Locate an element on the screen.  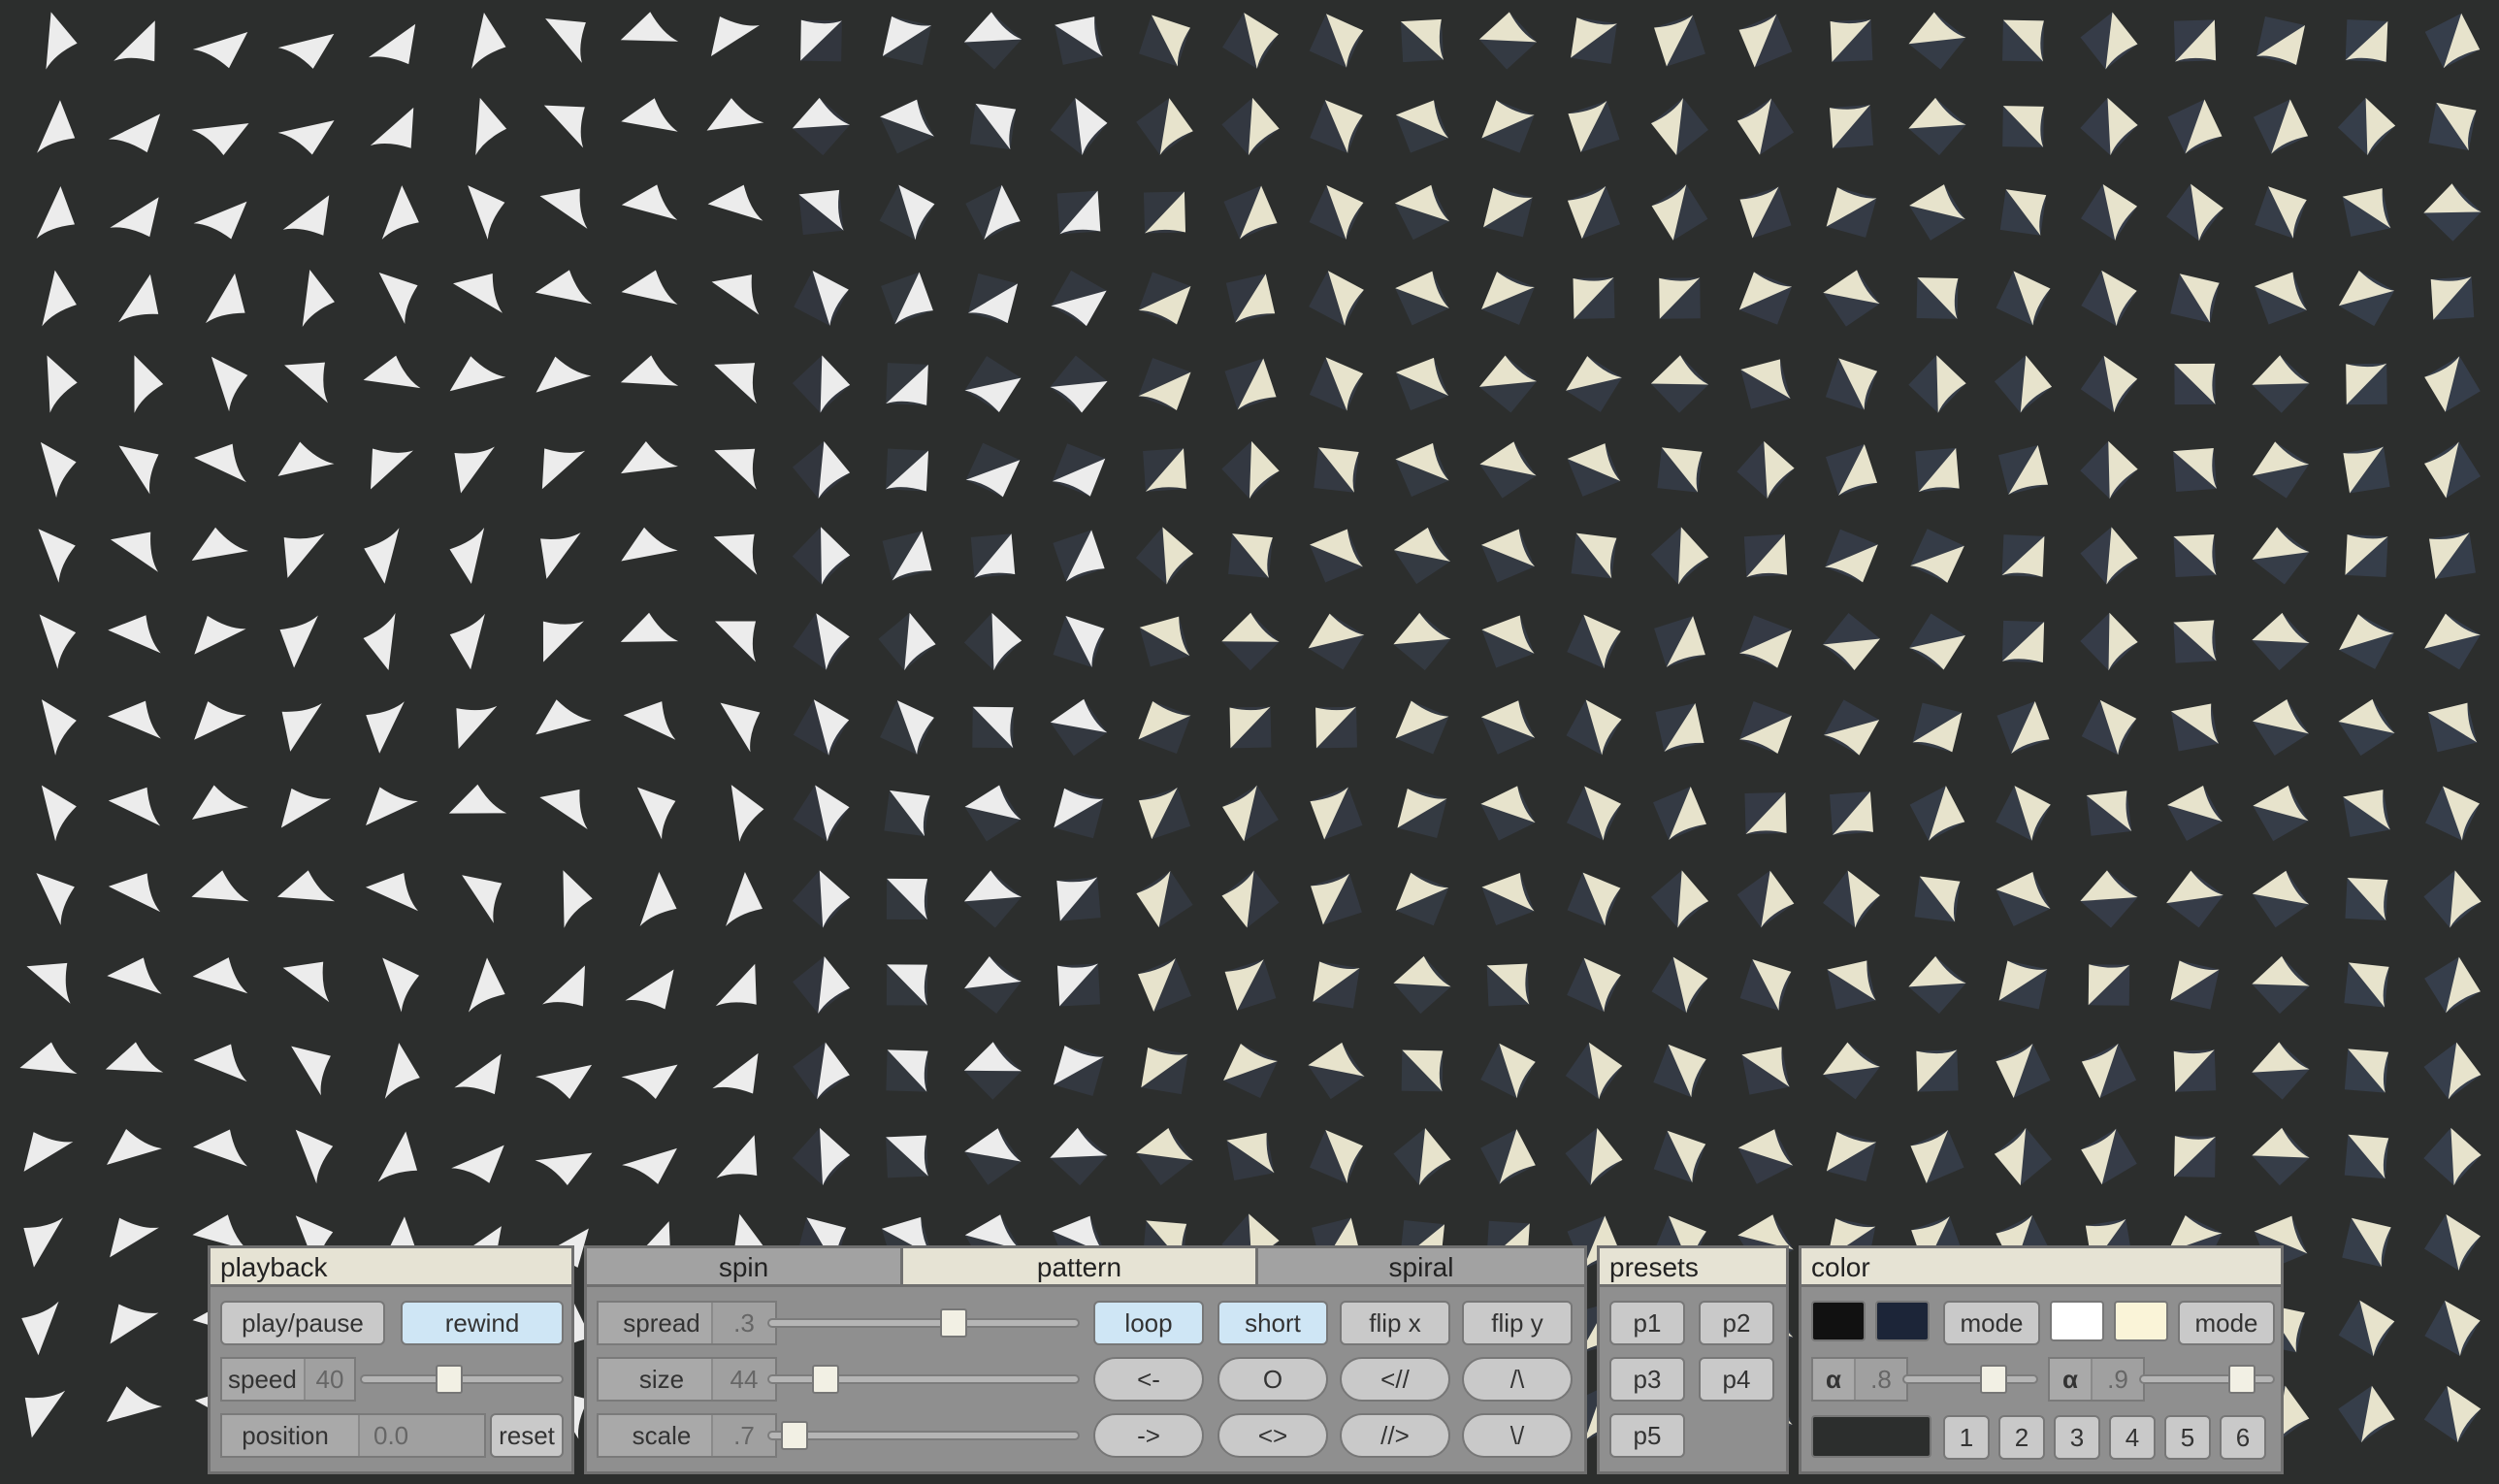
color-number-6: 6 is located at coordinates (2243, 1437).